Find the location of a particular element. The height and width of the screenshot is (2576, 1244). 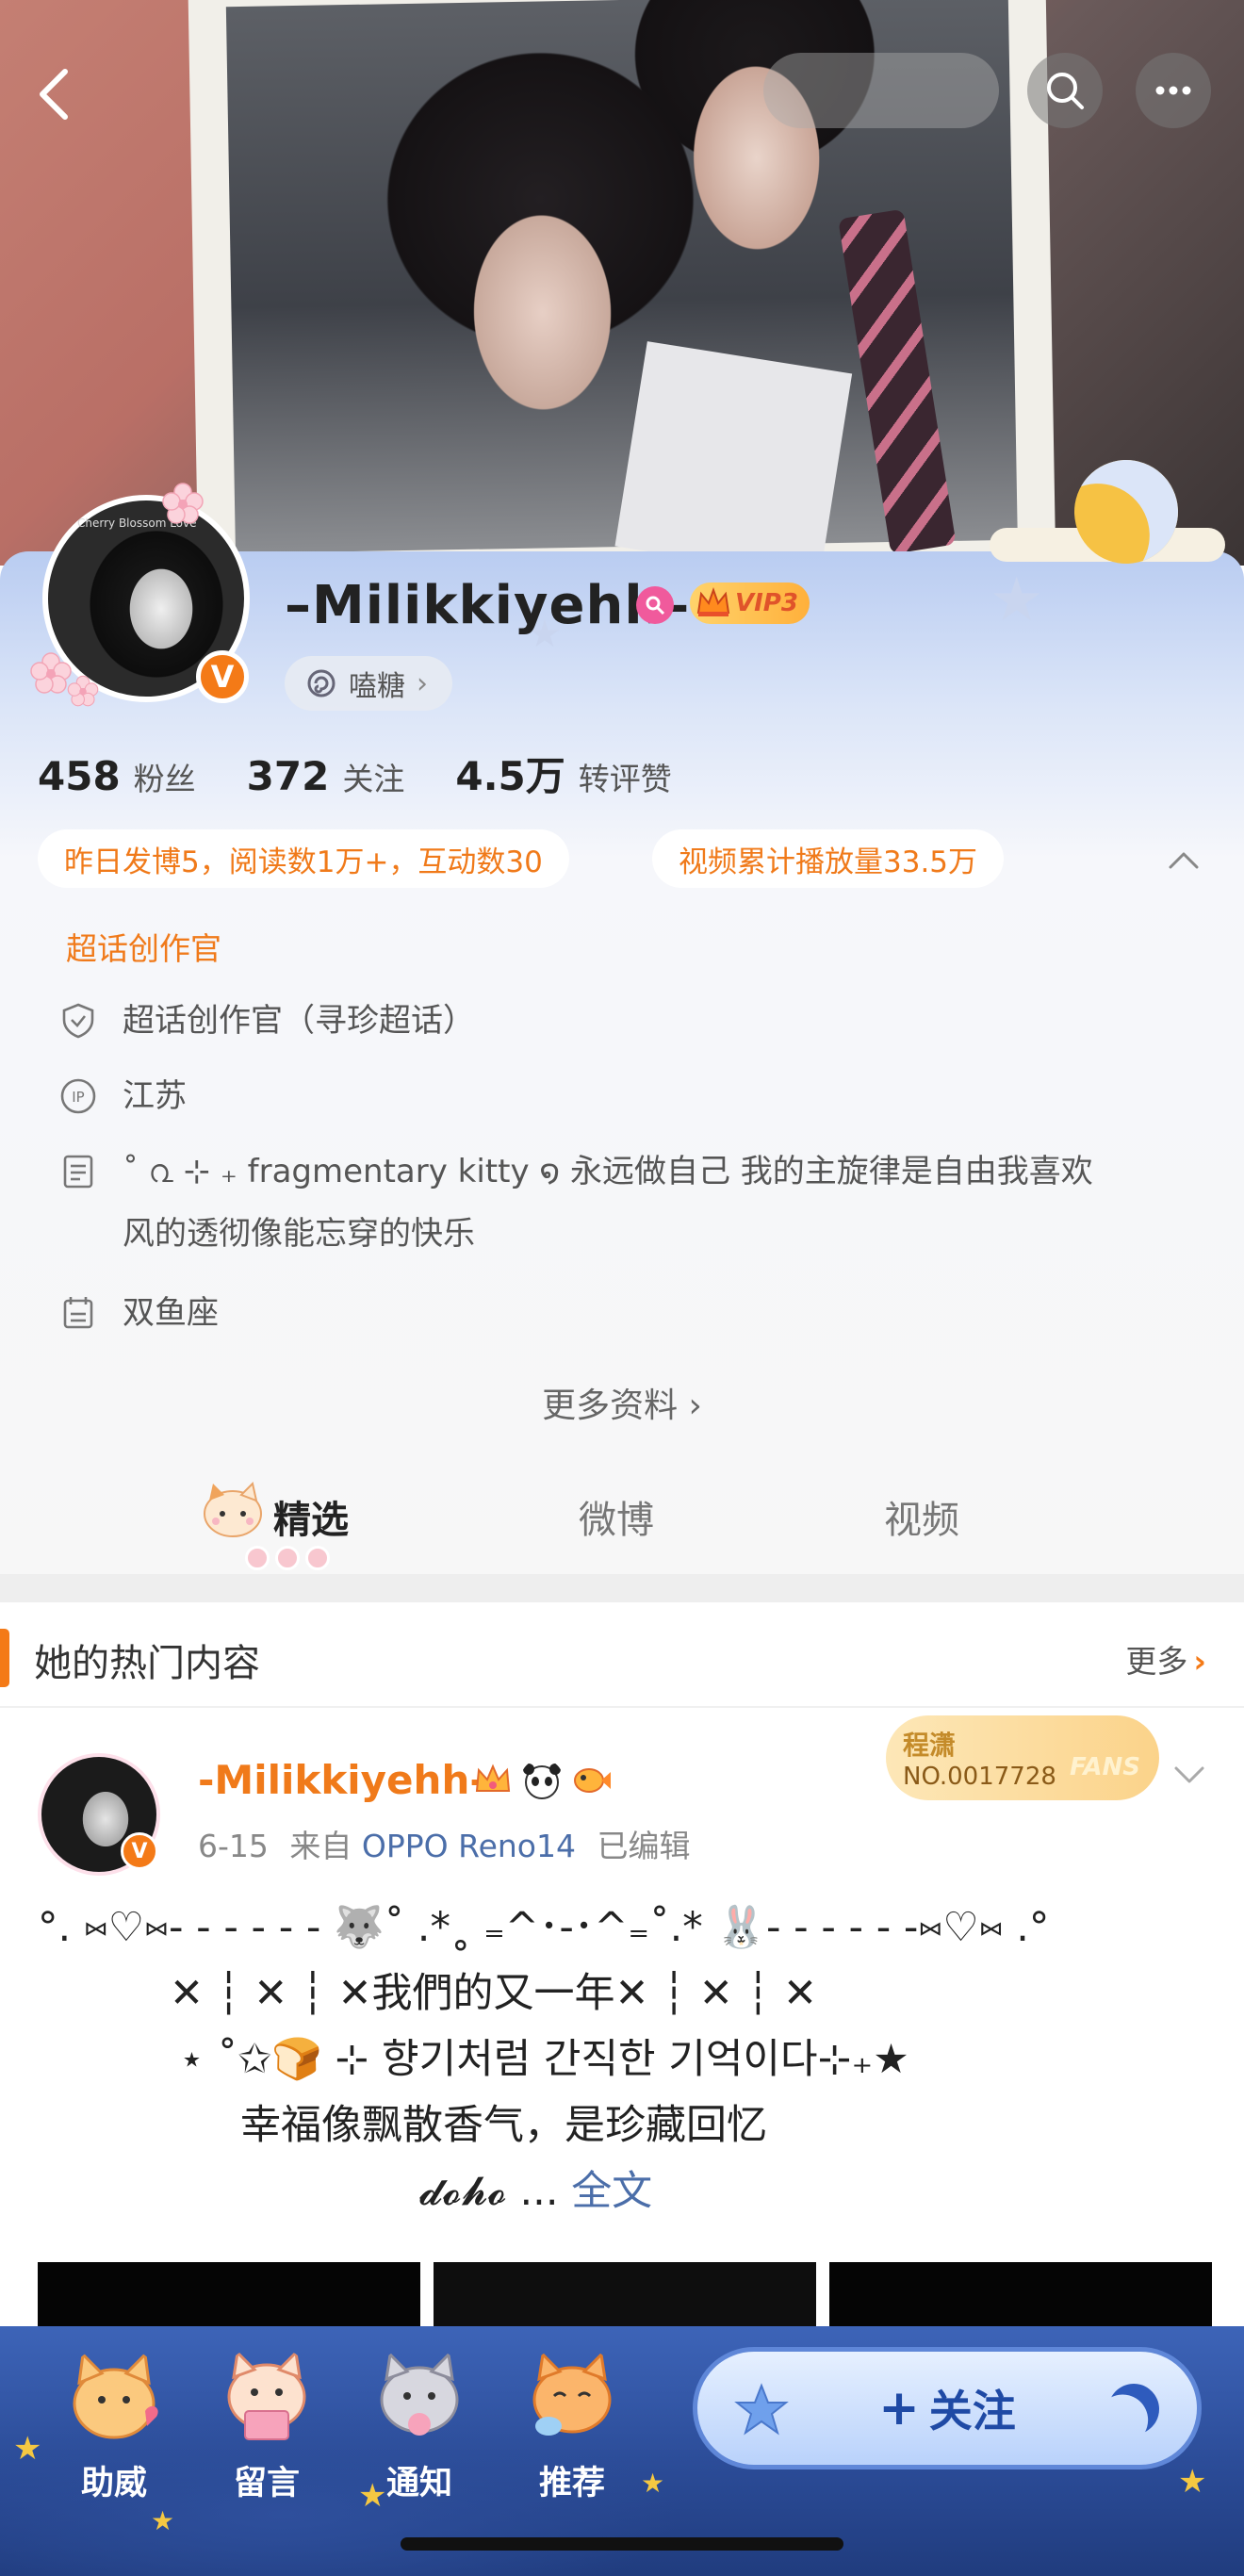

info-location-text: 江苏 is located at coordinates (155, 1096).